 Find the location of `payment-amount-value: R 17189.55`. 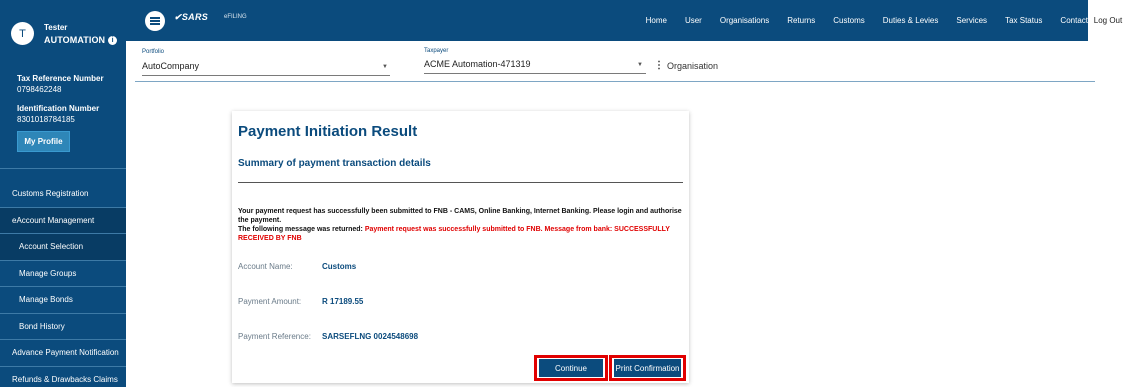

payment-amount-value: R 17189.55 is located at coordinates (343, 301).